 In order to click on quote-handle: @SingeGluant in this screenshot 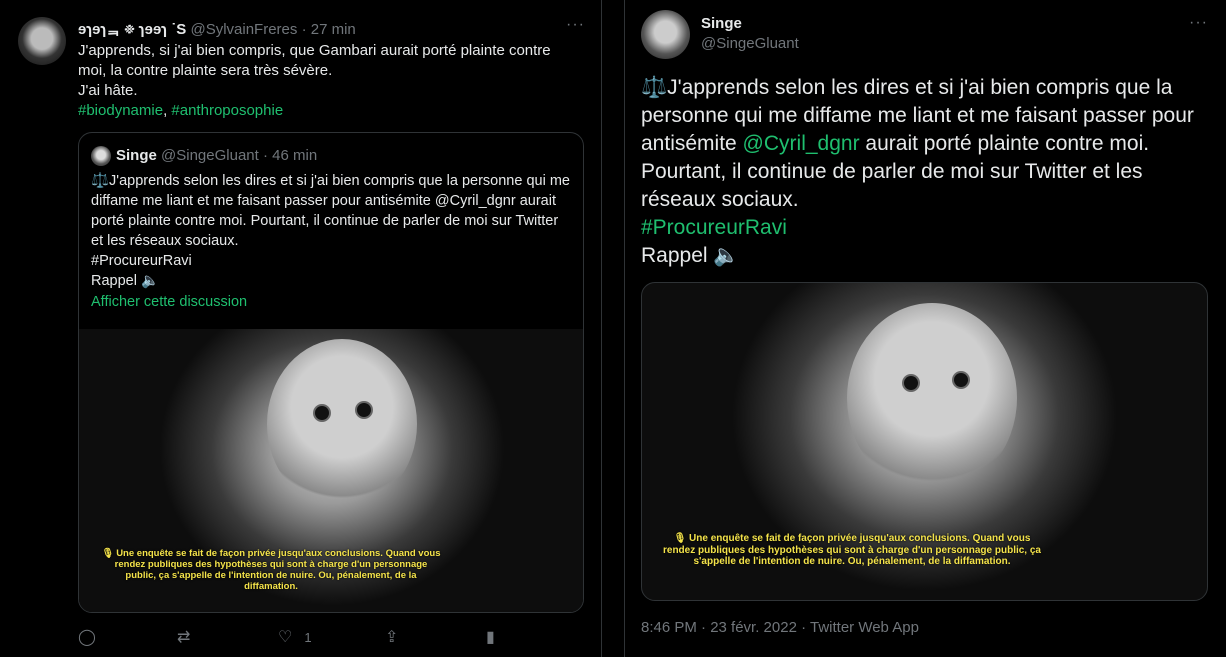, I will do `click(210, 155)`.